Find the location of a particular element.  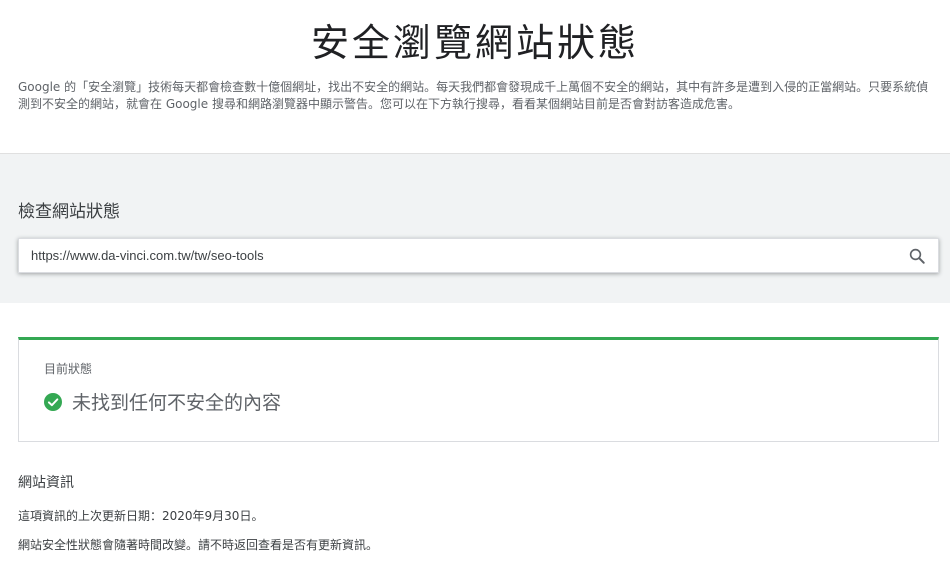

status-label: 目前狀態 is located at coordinates (68, 369).